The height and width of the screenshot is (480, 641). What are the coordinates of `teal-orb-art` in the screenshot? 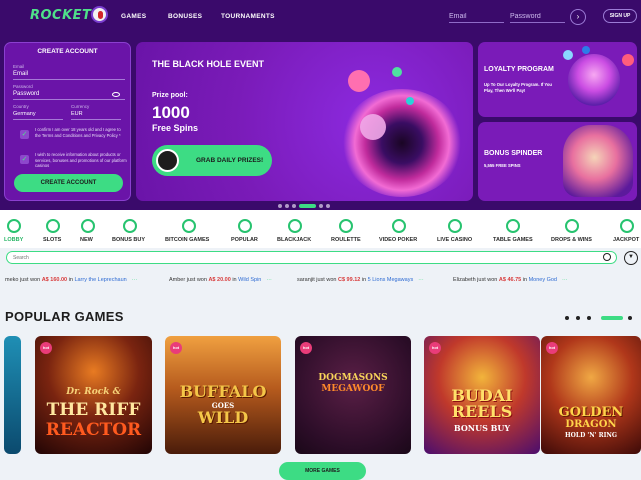 It's located at (410, 101).